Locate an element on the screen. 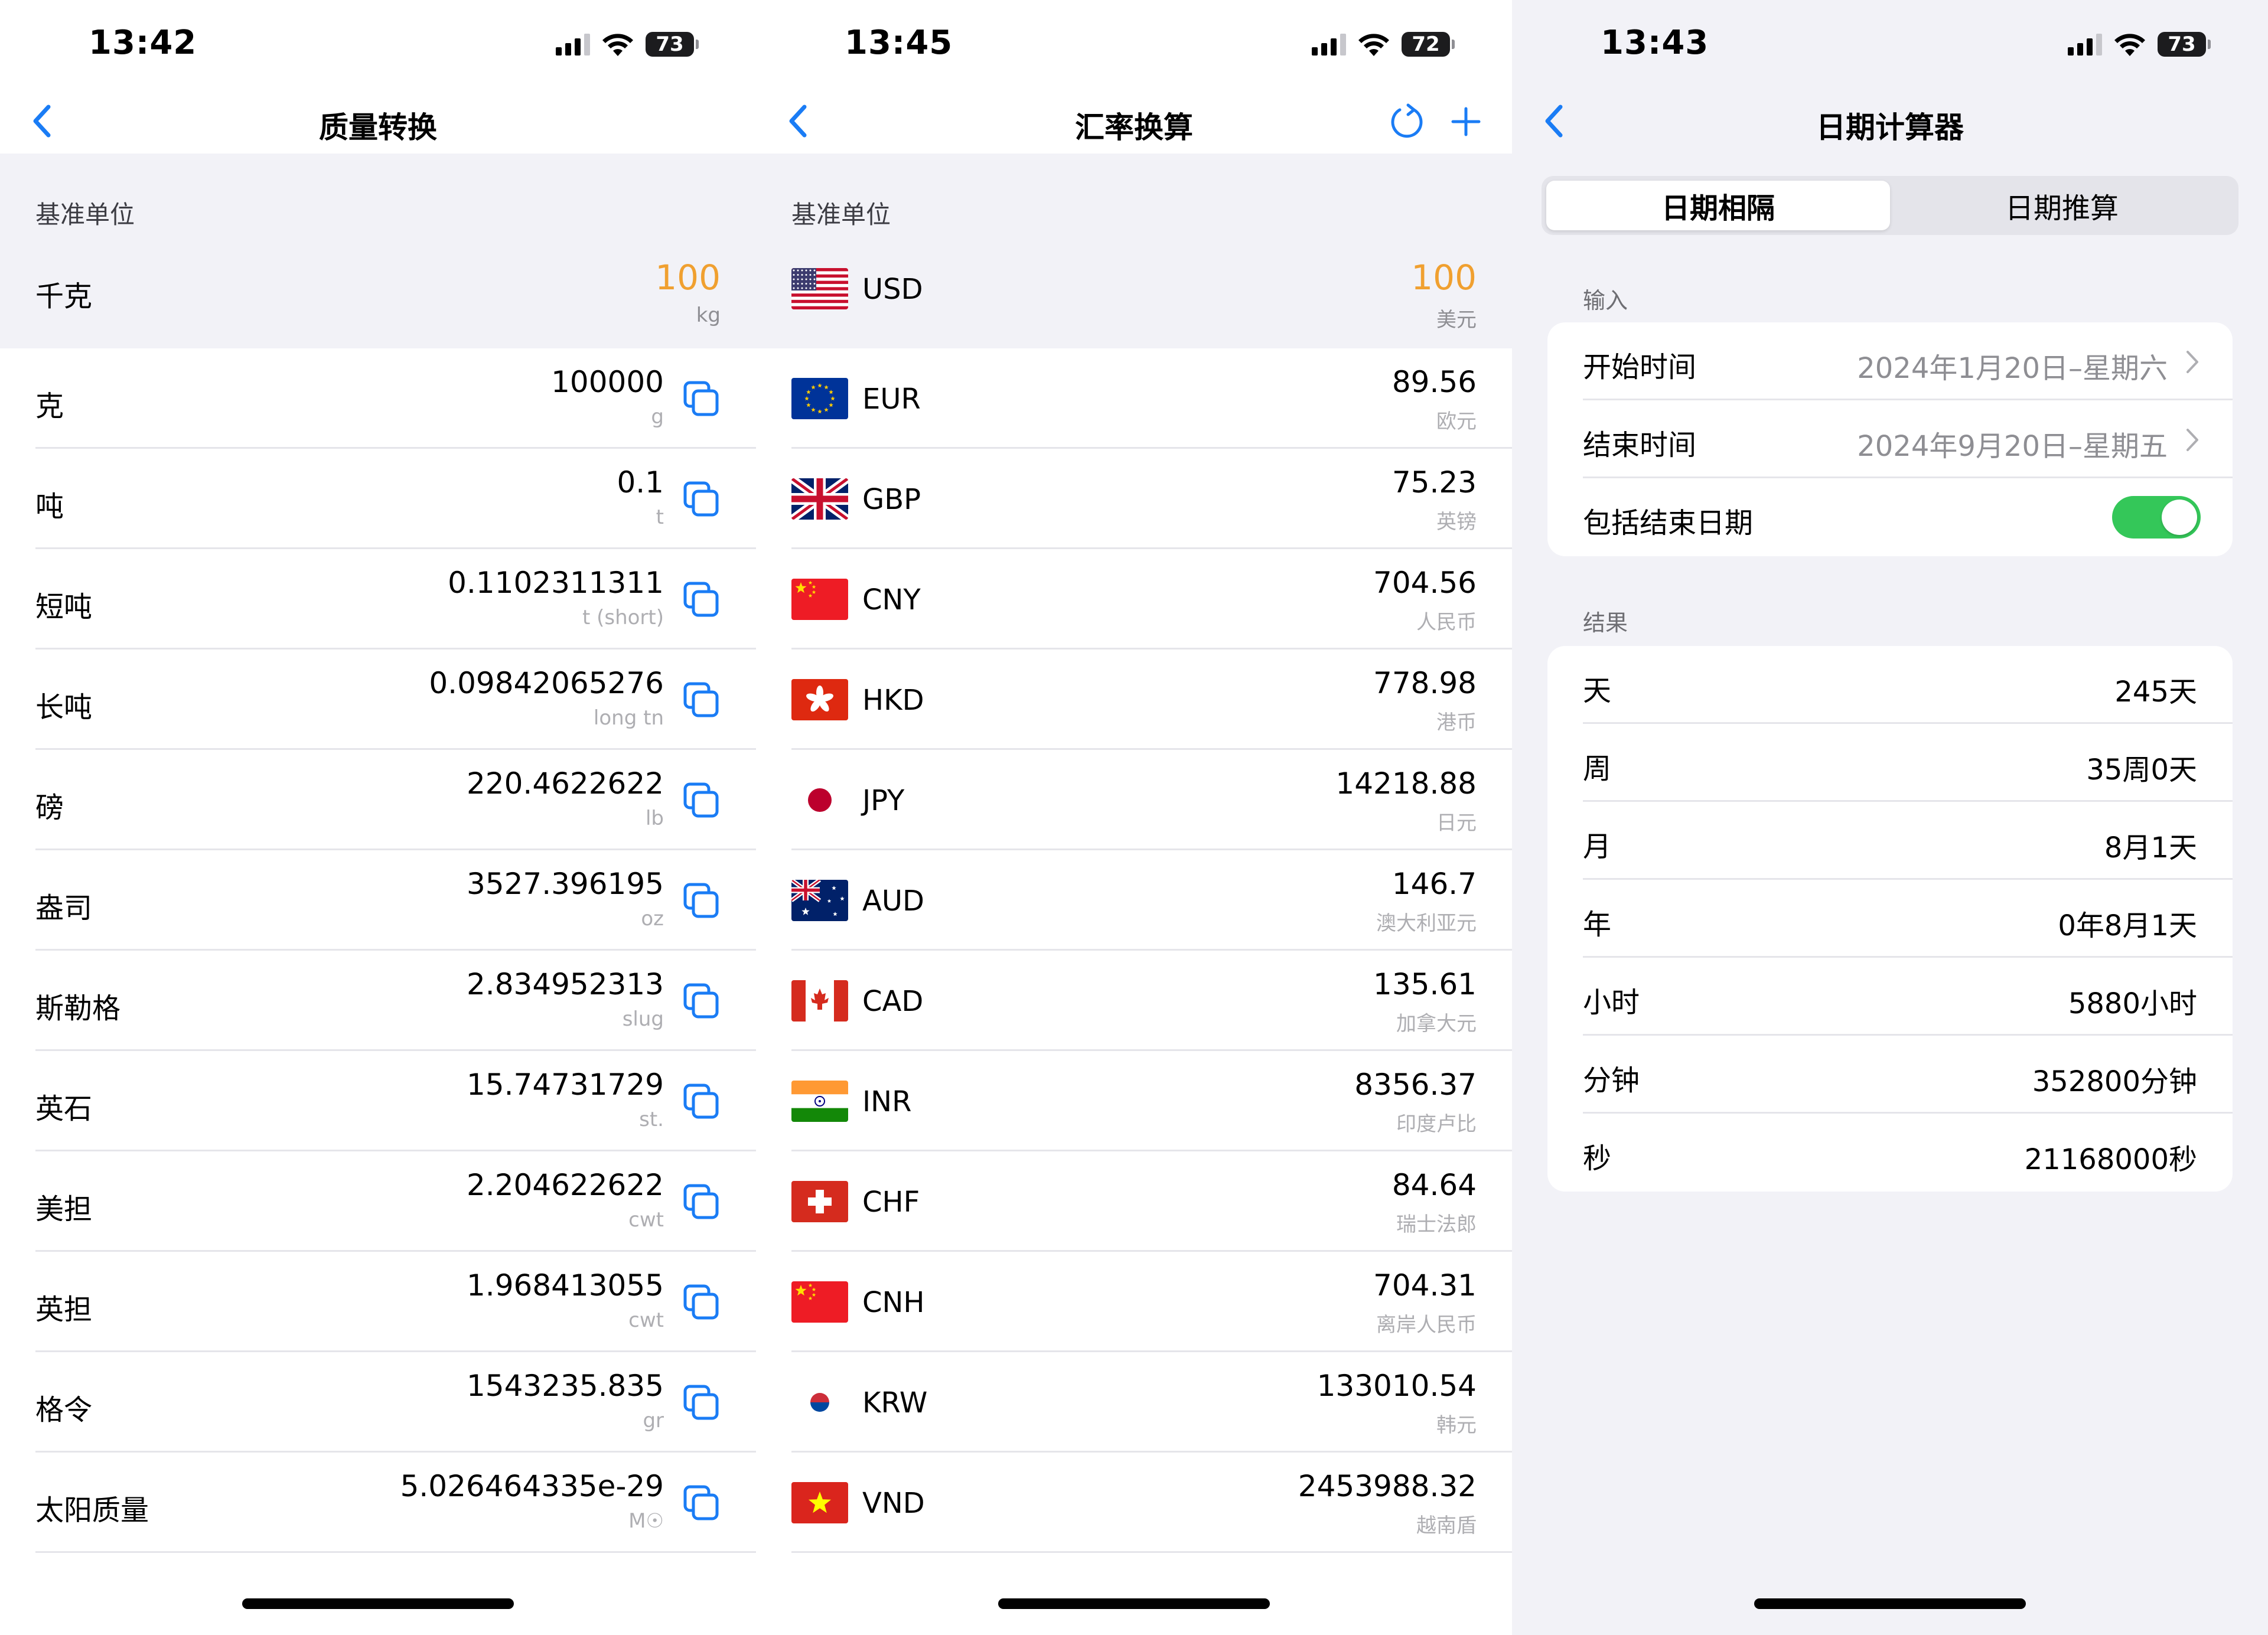  tab-date-projection: 日期推算 is located at coordinates (2062, 205).